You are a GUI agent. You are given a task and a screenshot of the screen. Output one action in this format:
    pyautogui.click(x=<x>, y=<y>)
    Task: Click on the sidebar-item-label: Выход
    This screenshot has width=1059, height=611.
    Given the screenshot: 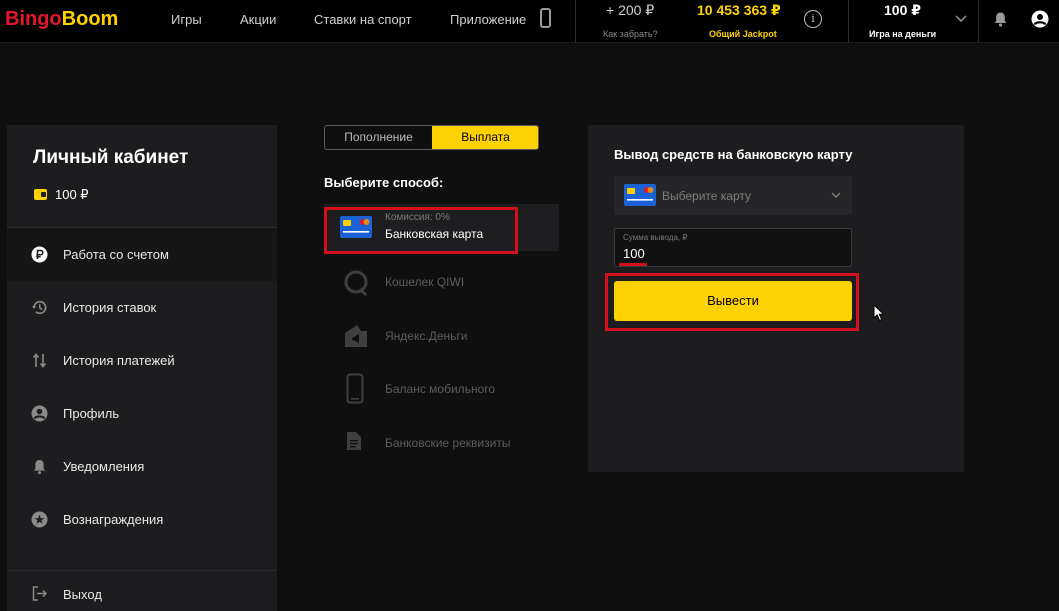 What is the action you would take?
    pyautogui.click(x=82, y=594)
    